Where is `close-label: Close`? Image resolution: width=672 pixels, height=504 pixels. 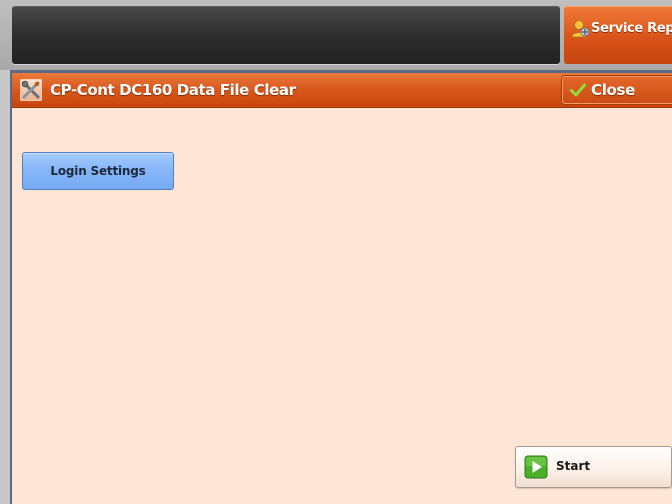 close-label: Close is located at coordinates (613, 90).